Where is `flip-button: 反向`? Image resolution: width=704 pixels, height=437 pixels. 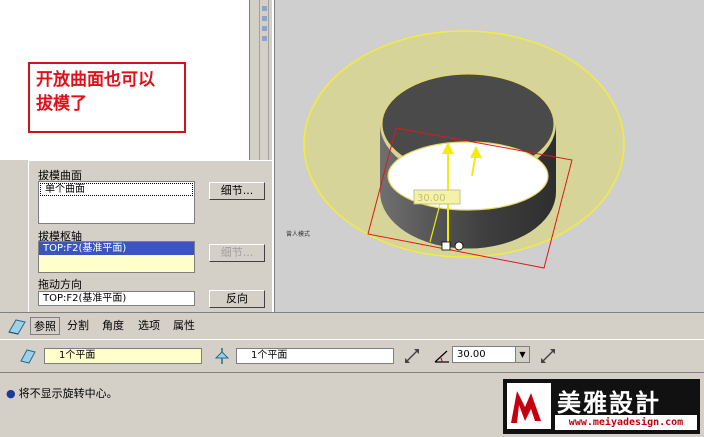
flip-button: 反向 is located at coordinates (237, 299).